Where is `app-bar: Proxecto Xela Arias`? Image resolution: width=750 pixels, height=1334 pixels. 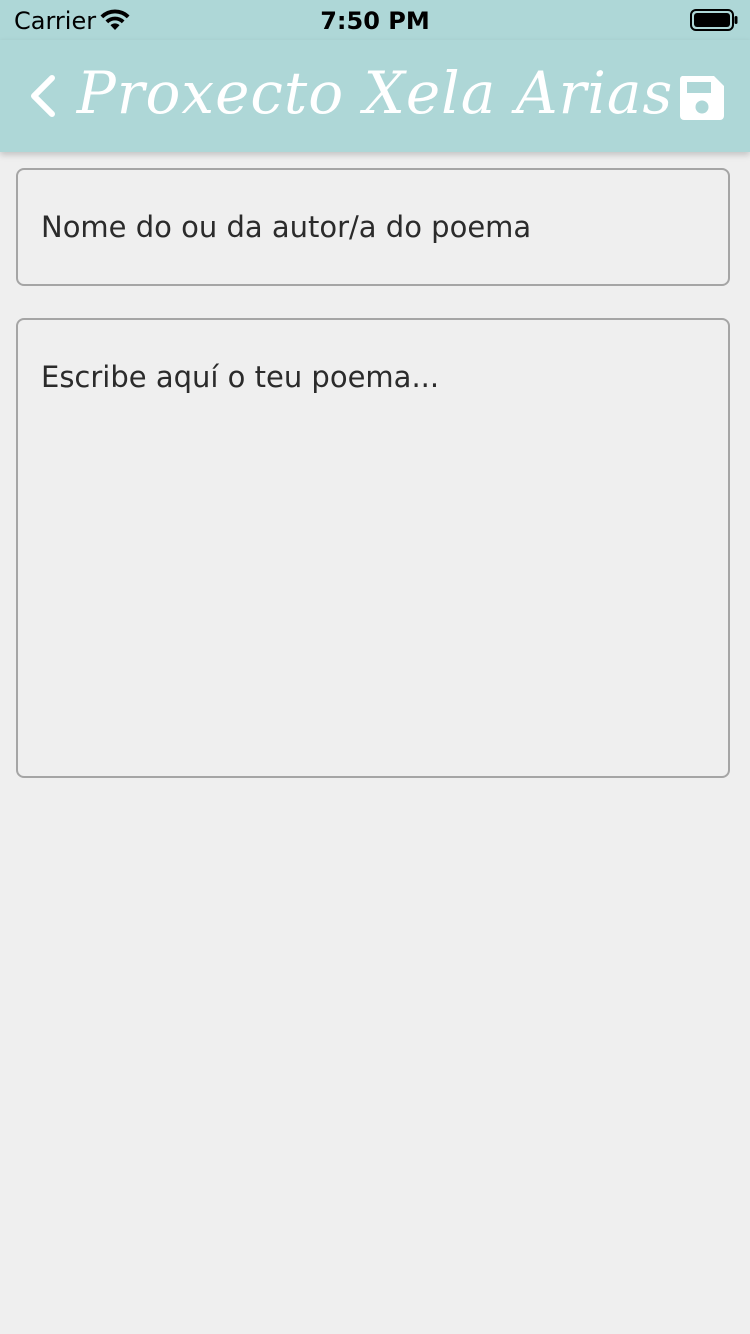 app-bar: Proxecto Xela Arias is located at coordinates (375, 96).